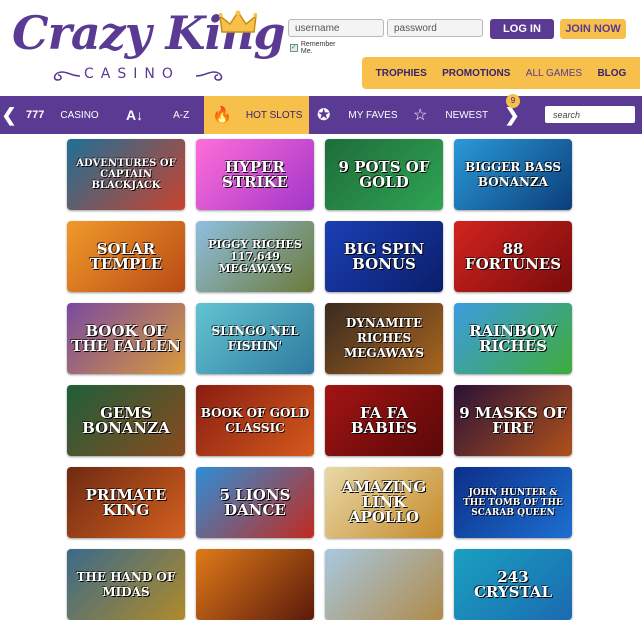 The image size is (642, 620). What do you see at coordinates (401, 73) in the screenshot?
I see `nav-trophies: TROPHIES` at bounding box center [401, 73].